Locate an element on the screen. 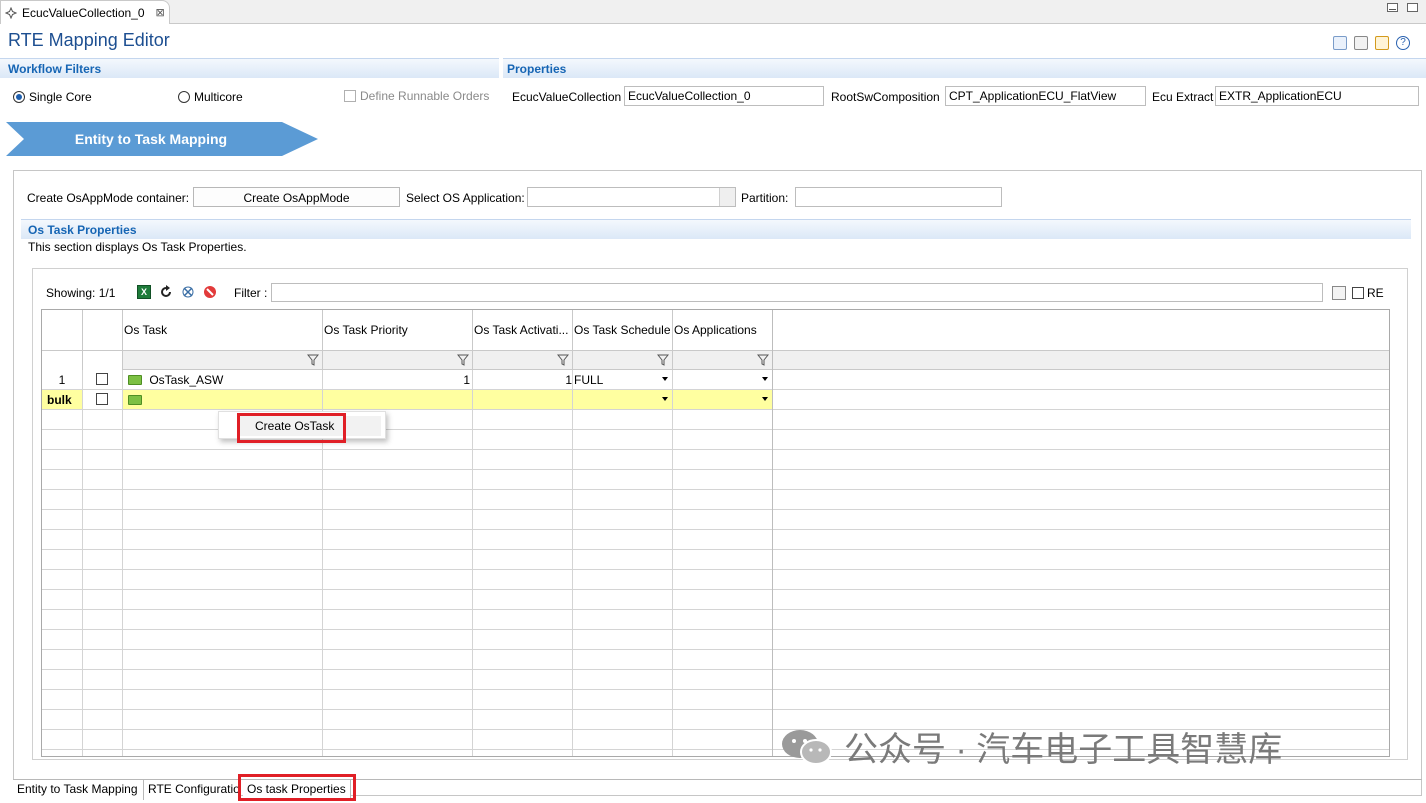 The width and height of the screenshot is (1426, 803). re-label: RE is located at coordinates (1375, 293).